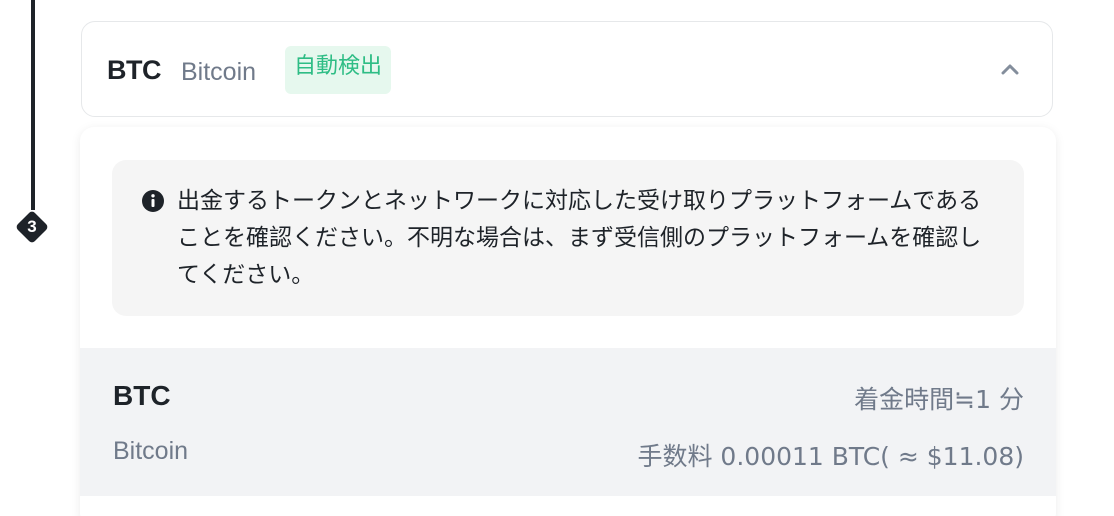 The width and height of the screenshot is (1114, 516). I want to click on chevron-up-icon, so click(1010, 69).